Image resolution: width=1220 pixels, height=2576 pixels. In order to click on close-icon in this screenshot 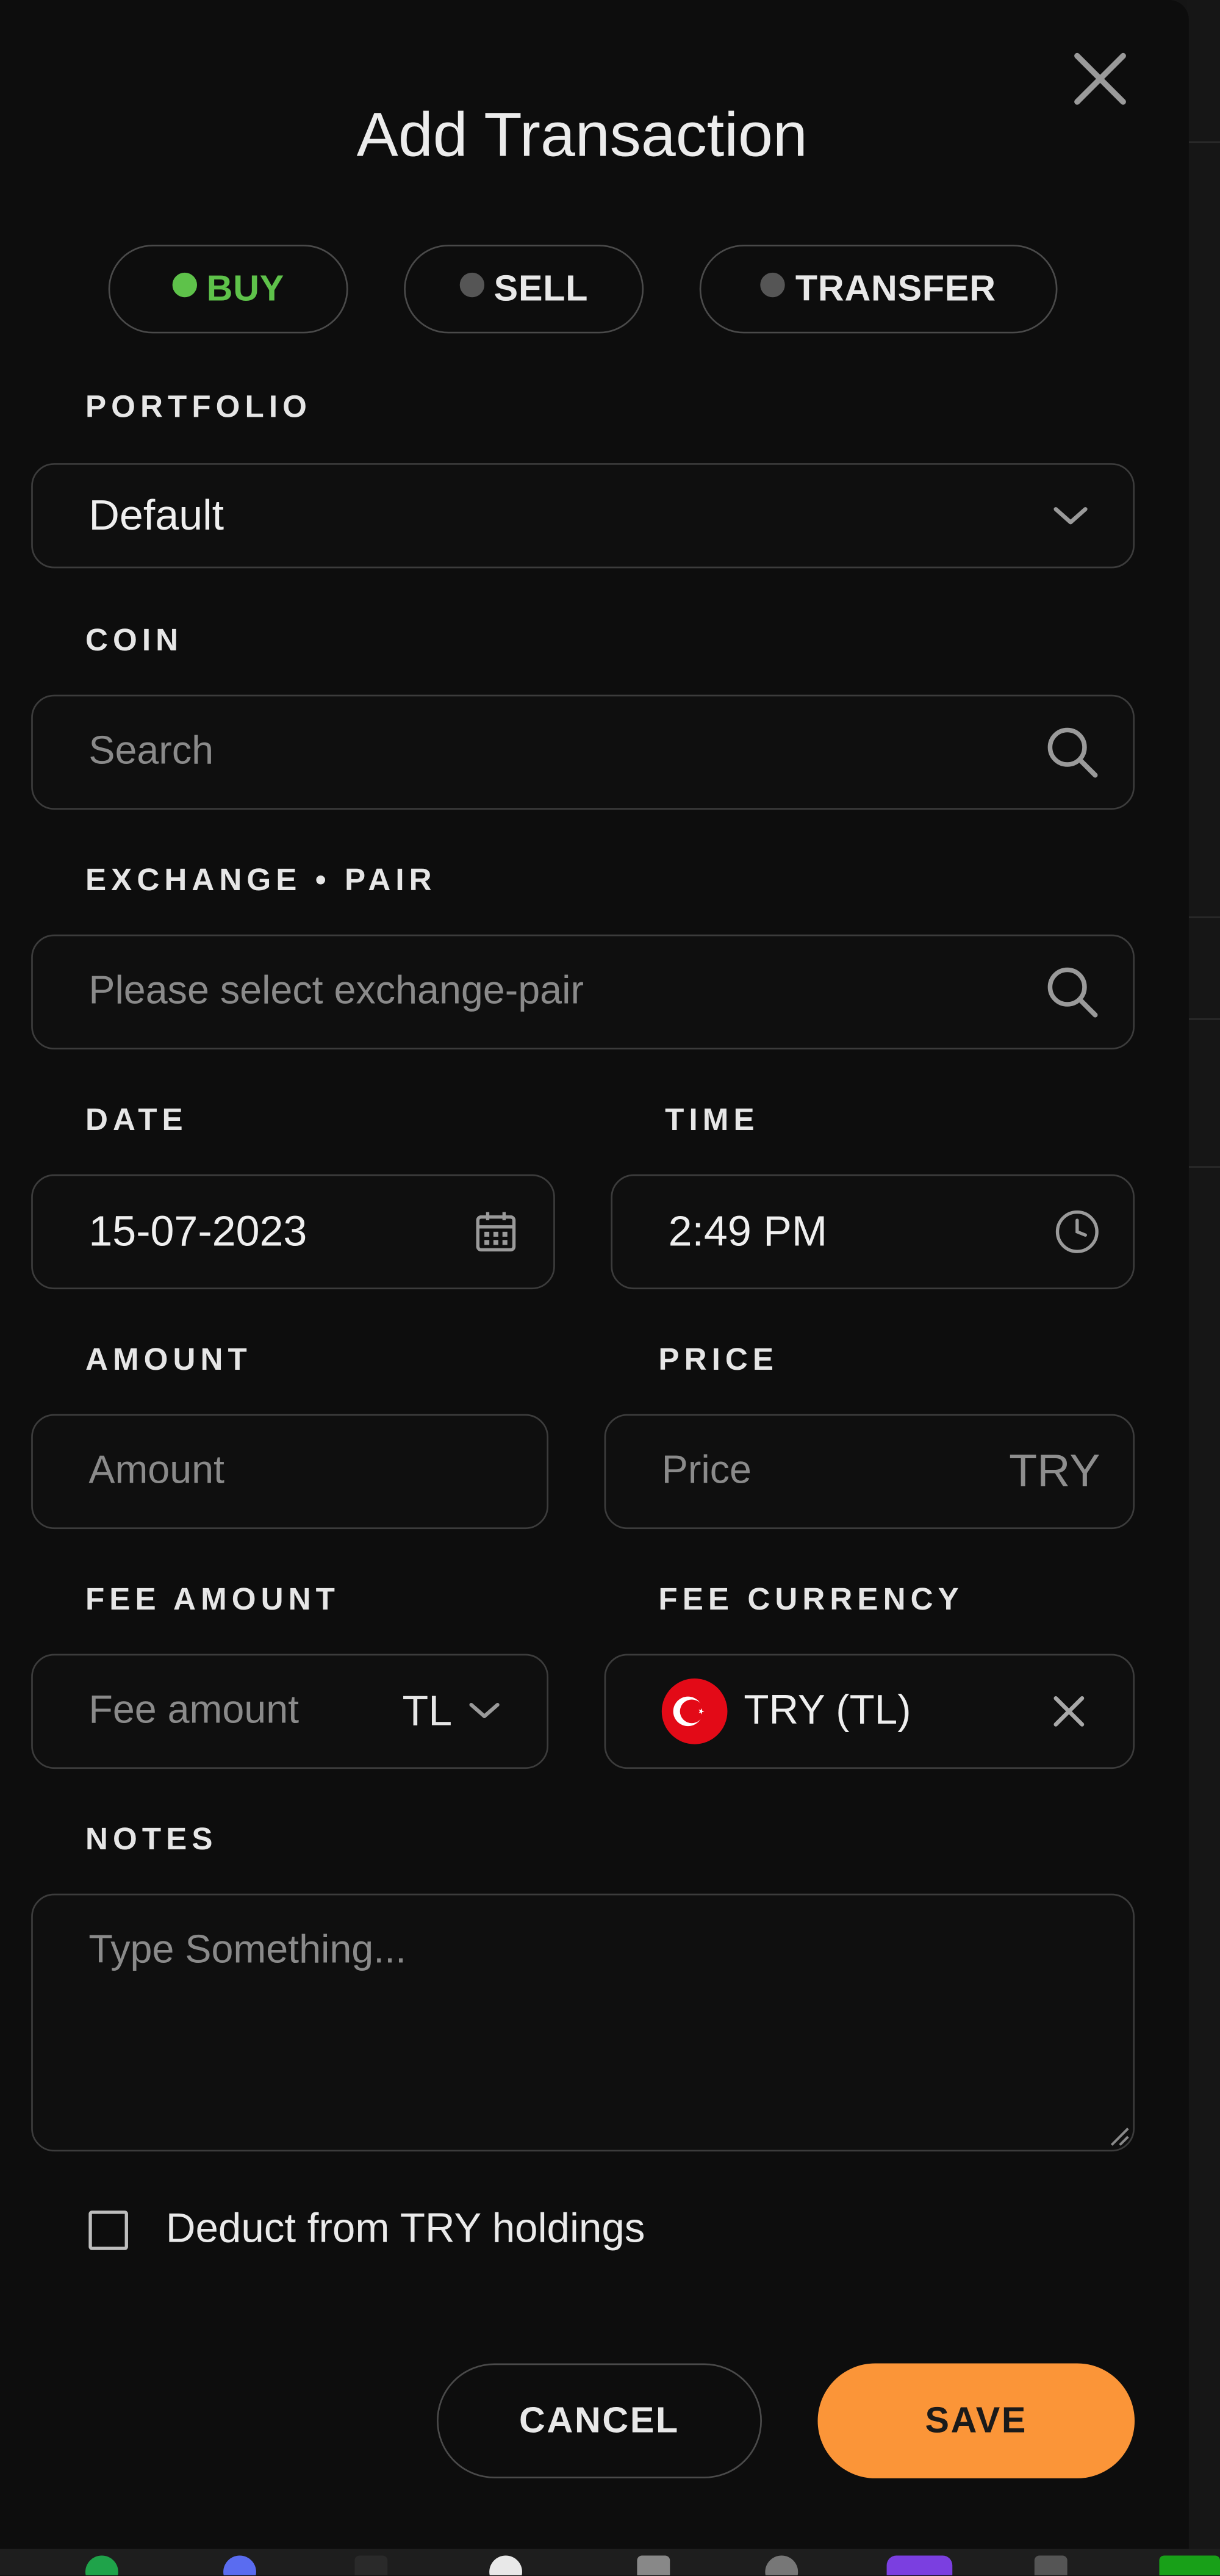, I will do `click(1100, 79)`.